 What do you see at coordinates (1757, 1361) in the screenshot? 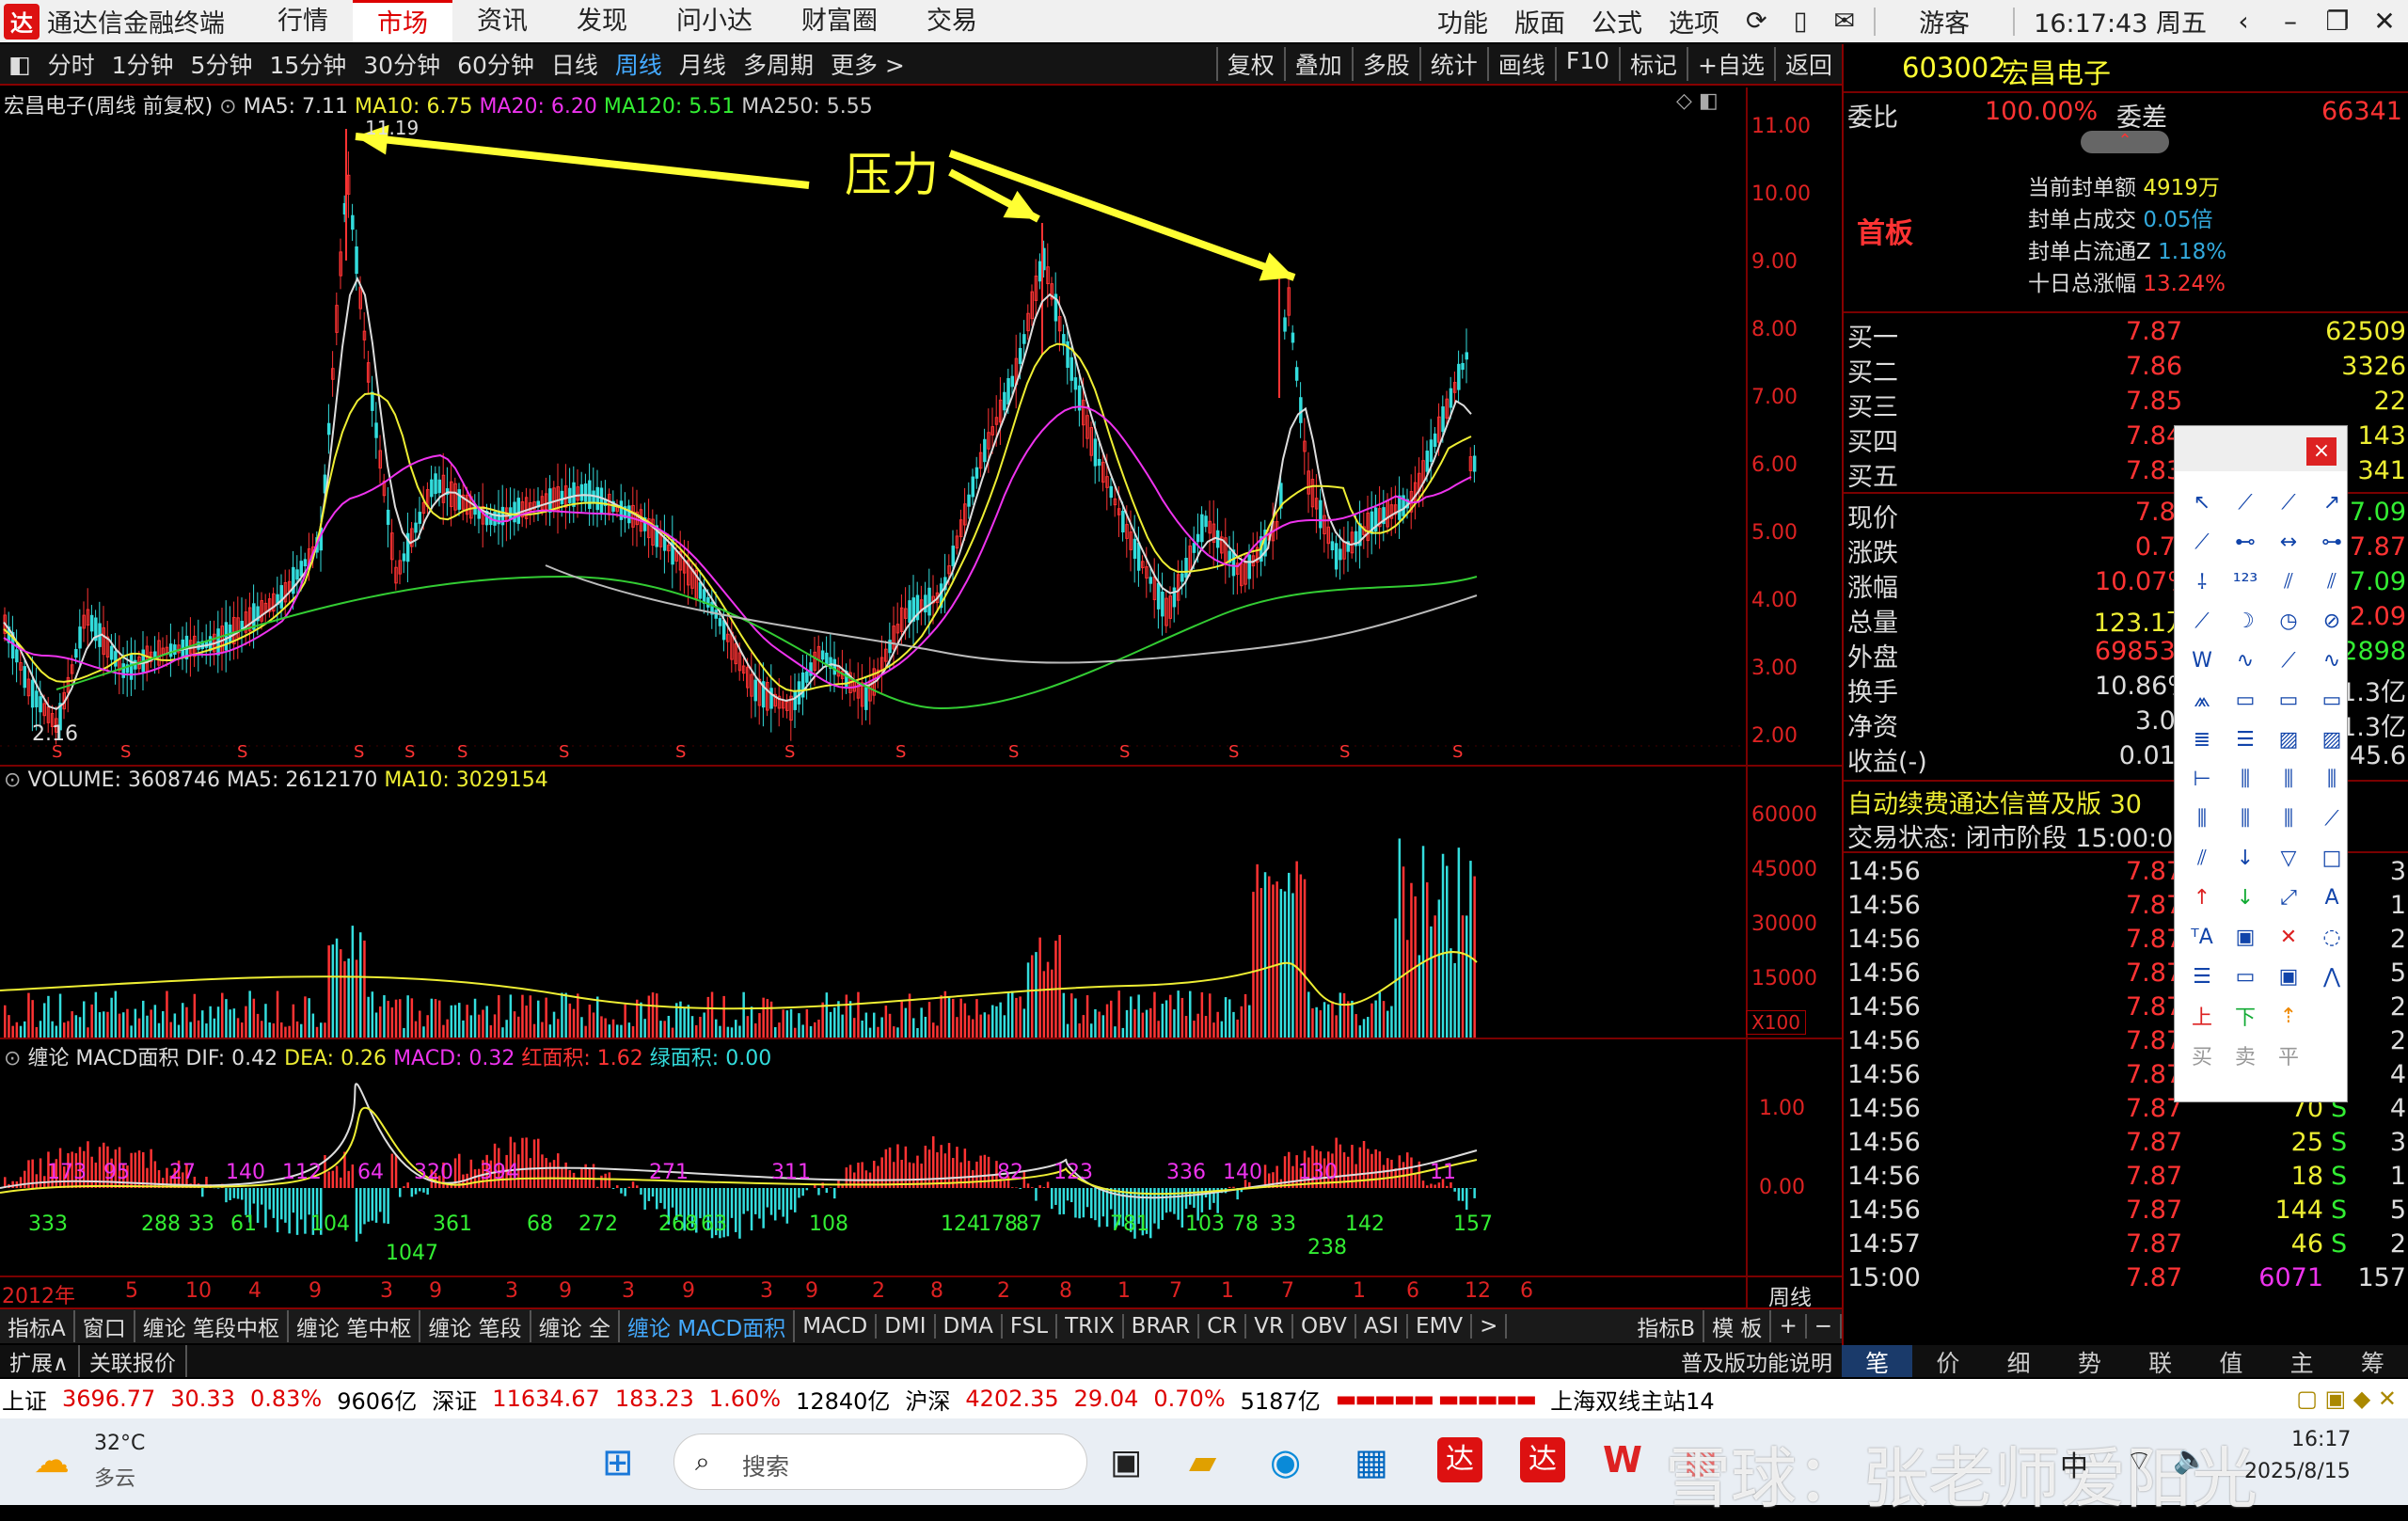
I see `basic-edition-help: 普及版功能说明` at bounding box center [1757, 1361].